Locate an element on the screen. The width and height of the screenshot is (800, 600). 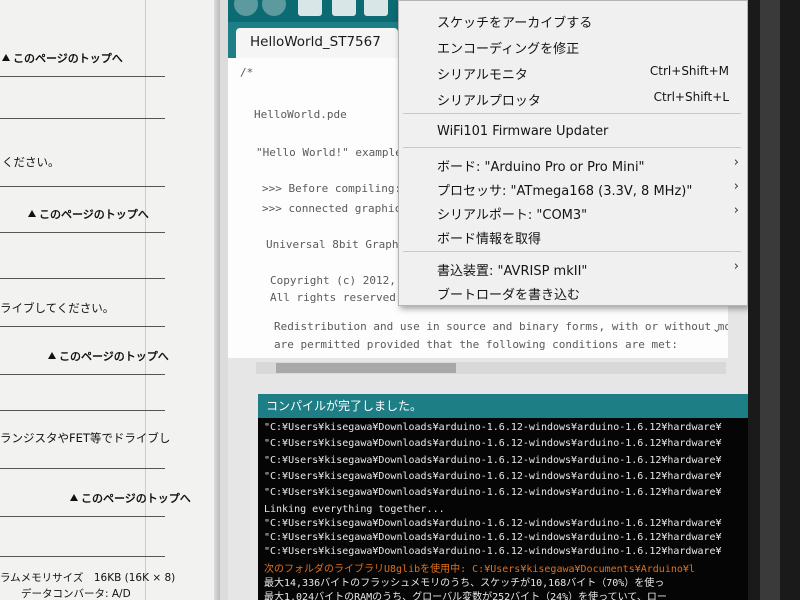
menu-item-processor: プロセッサ: "ATmega168 (3.3V, 8 MHz)" › is located at coordinates (573, 189).